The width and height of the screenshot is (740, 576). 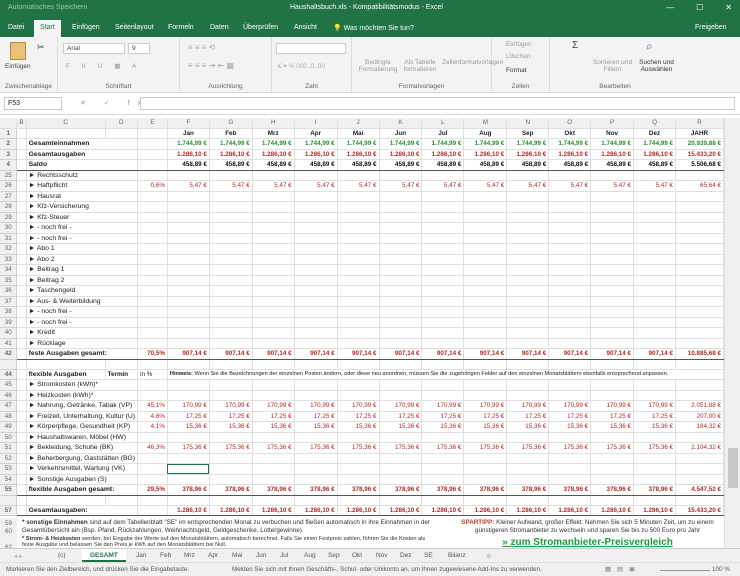 I want to click on tab-scroll-arrows: ◂ ▸, so click(x=18, y=556).